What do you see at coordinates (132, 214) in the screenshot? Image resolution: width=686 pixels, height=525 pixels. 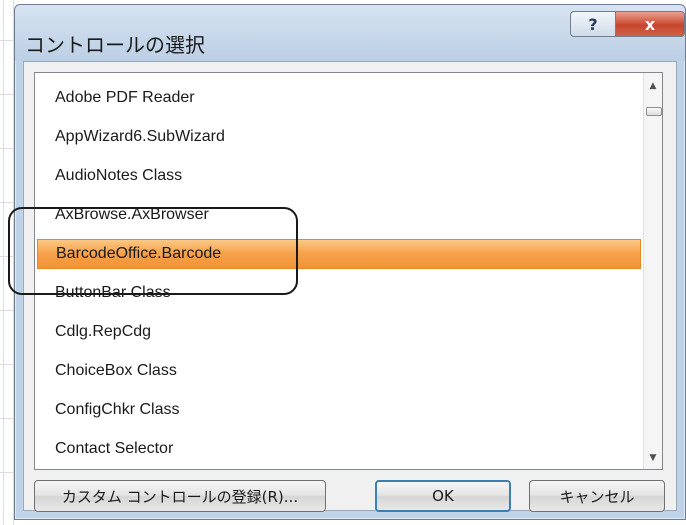 I see `list-item-label: AxBrowse.AxBrowser` at bounding box center [132, 214].